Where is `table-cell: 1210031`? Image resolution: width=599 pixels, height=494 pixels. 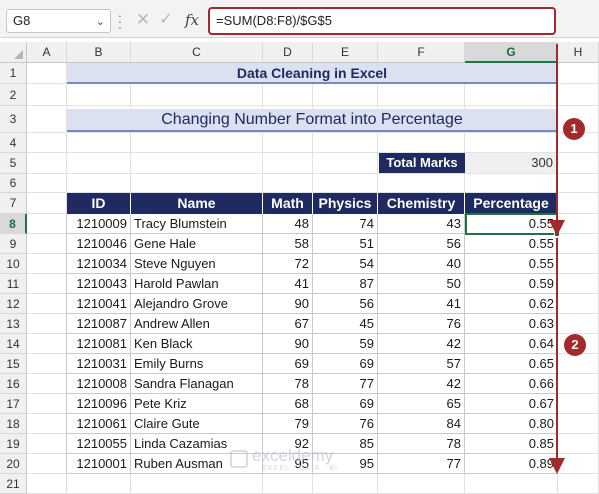
table-cell: 1210031 is located at coordinates (99, 364).